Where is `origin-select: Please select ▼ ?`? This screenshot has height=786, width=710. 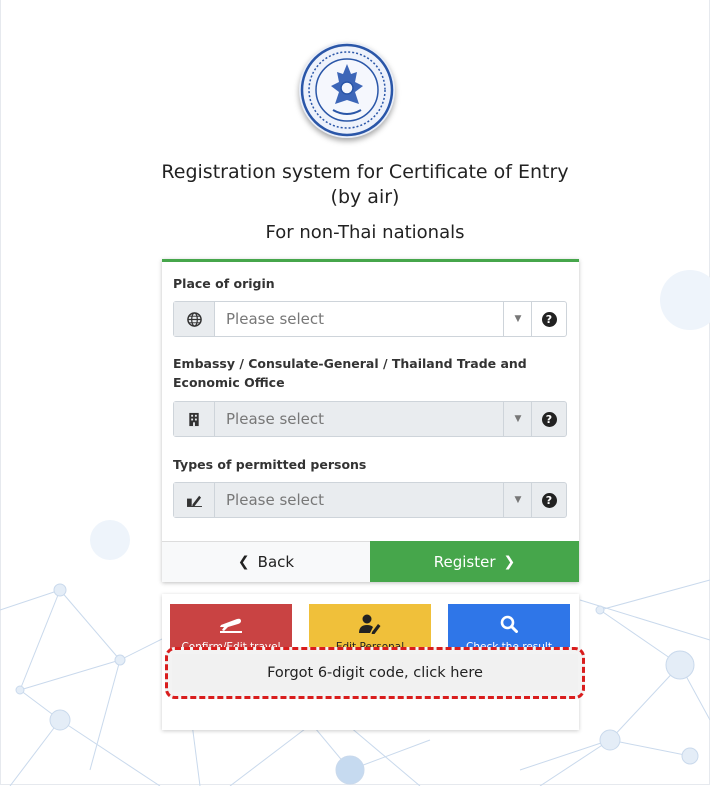
origin-select: Please select ▼ ? is located at coordinates (370, 319).